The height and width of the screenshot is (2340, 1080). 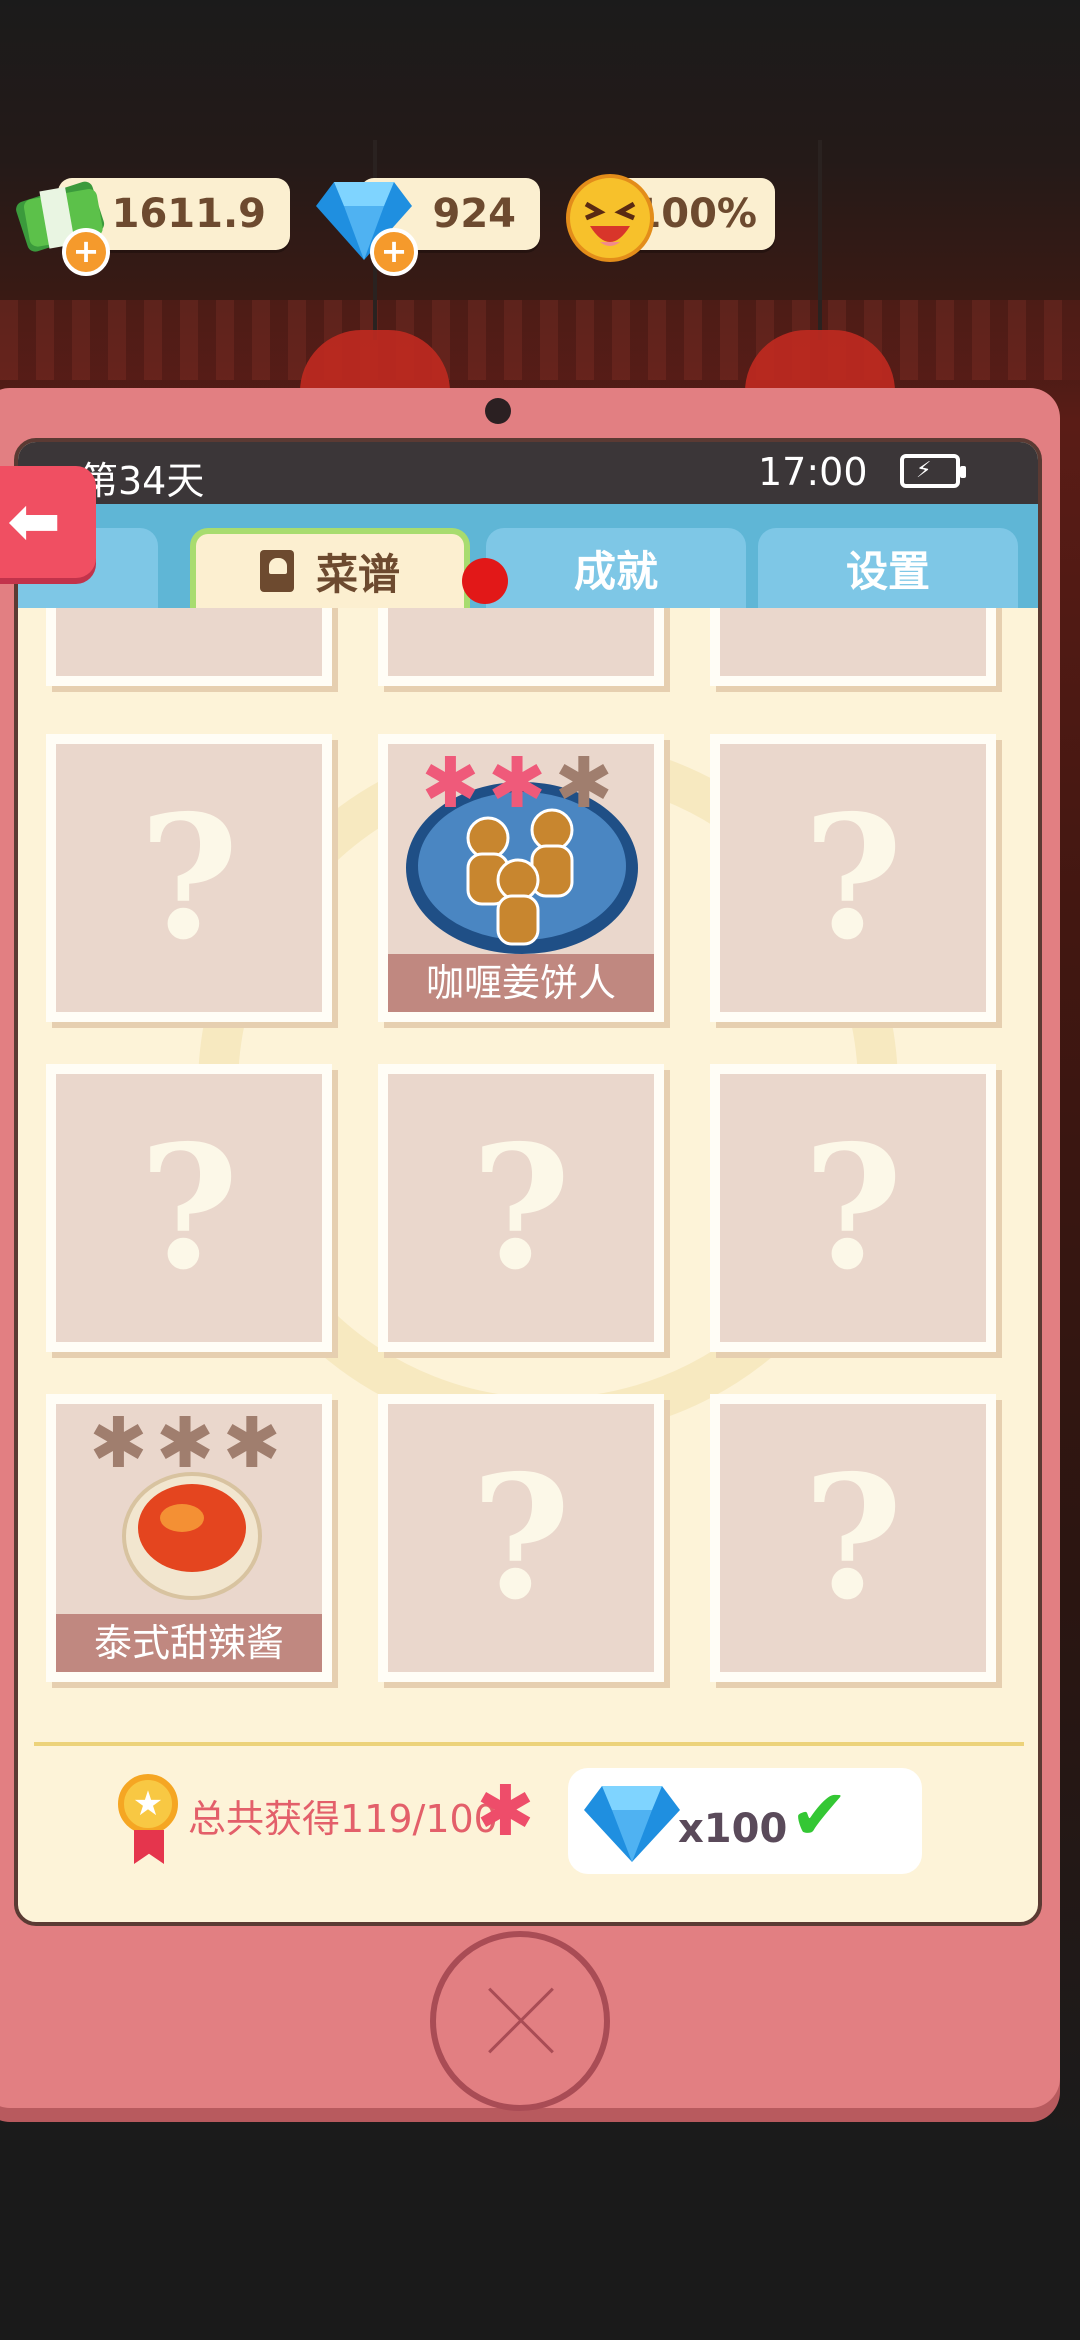 I want to click on notification-dot, so click(x=485, y=581).